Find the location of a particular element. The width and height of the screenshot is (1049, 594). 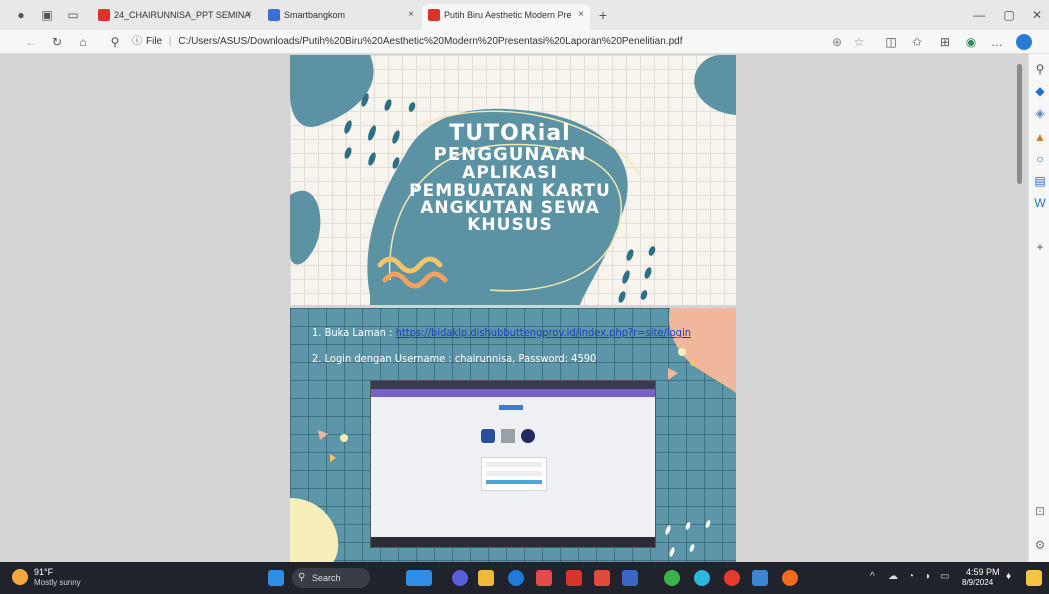

pdf-app-icon is located at coordinates (574, 578).